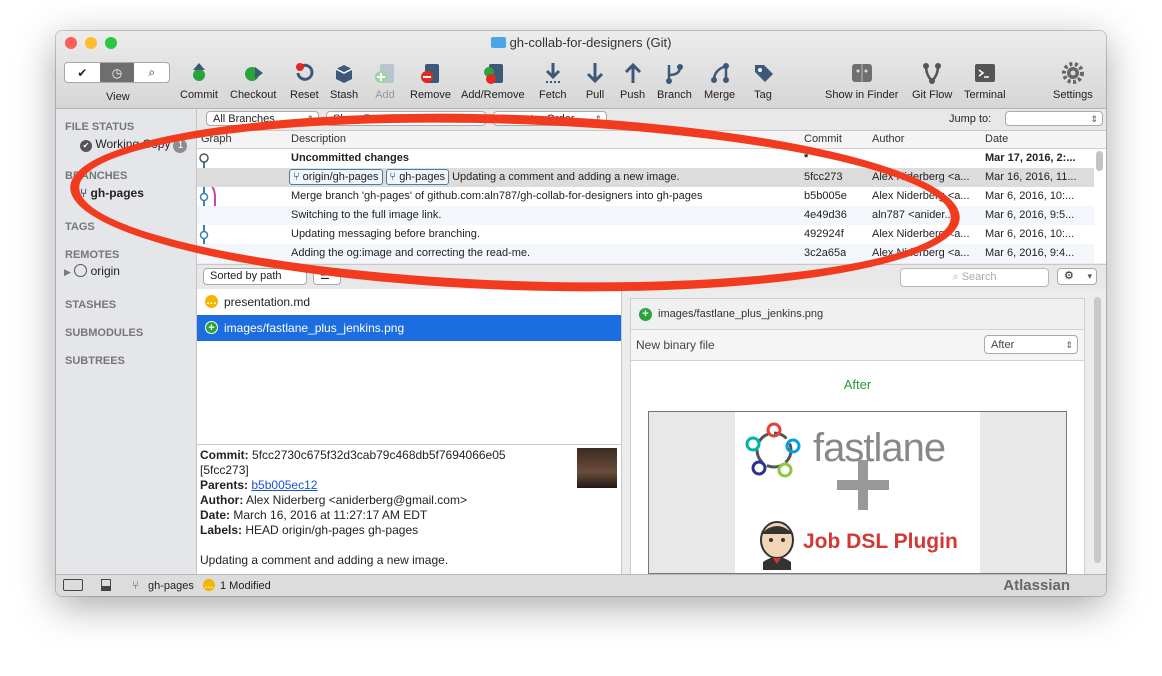 The height and width of the screenshot is (676, 1162). I want to click on branches-dropdown: All Branches ⇕, so click(262, 118).